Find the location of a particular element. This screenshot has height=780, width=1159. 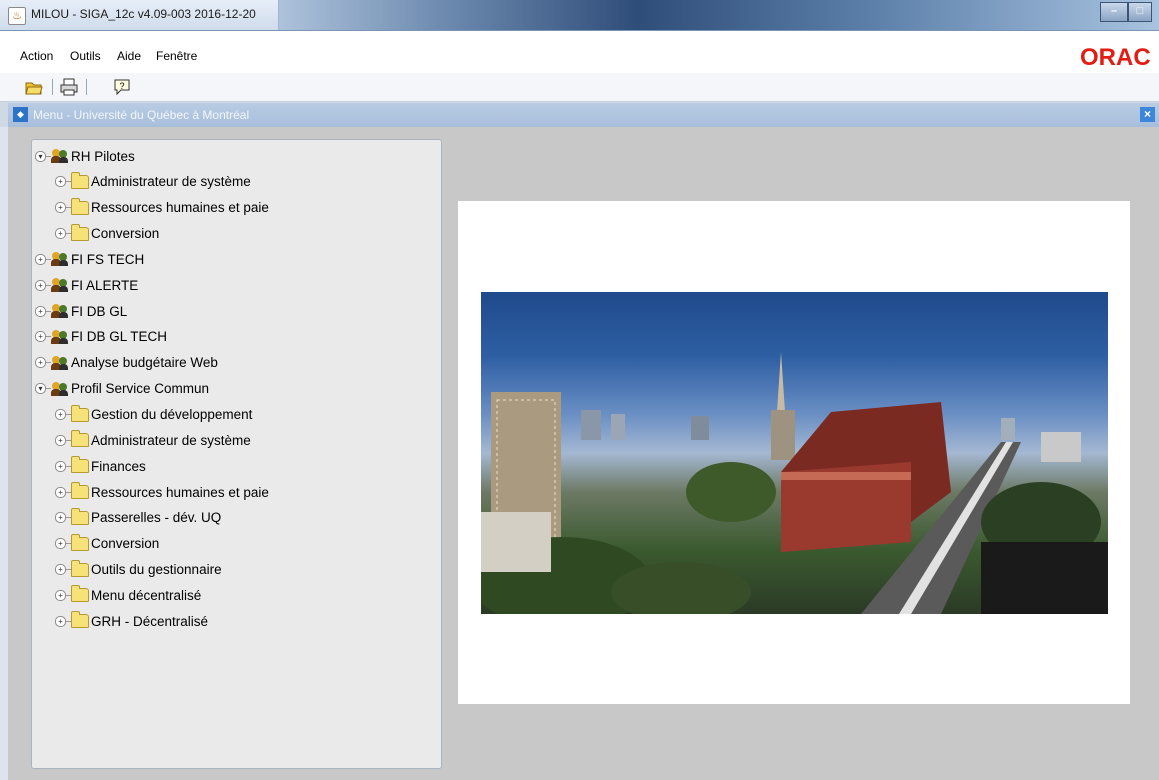

tree-item-label: GRH - Décentralisé is located at coordinates (150, 621).